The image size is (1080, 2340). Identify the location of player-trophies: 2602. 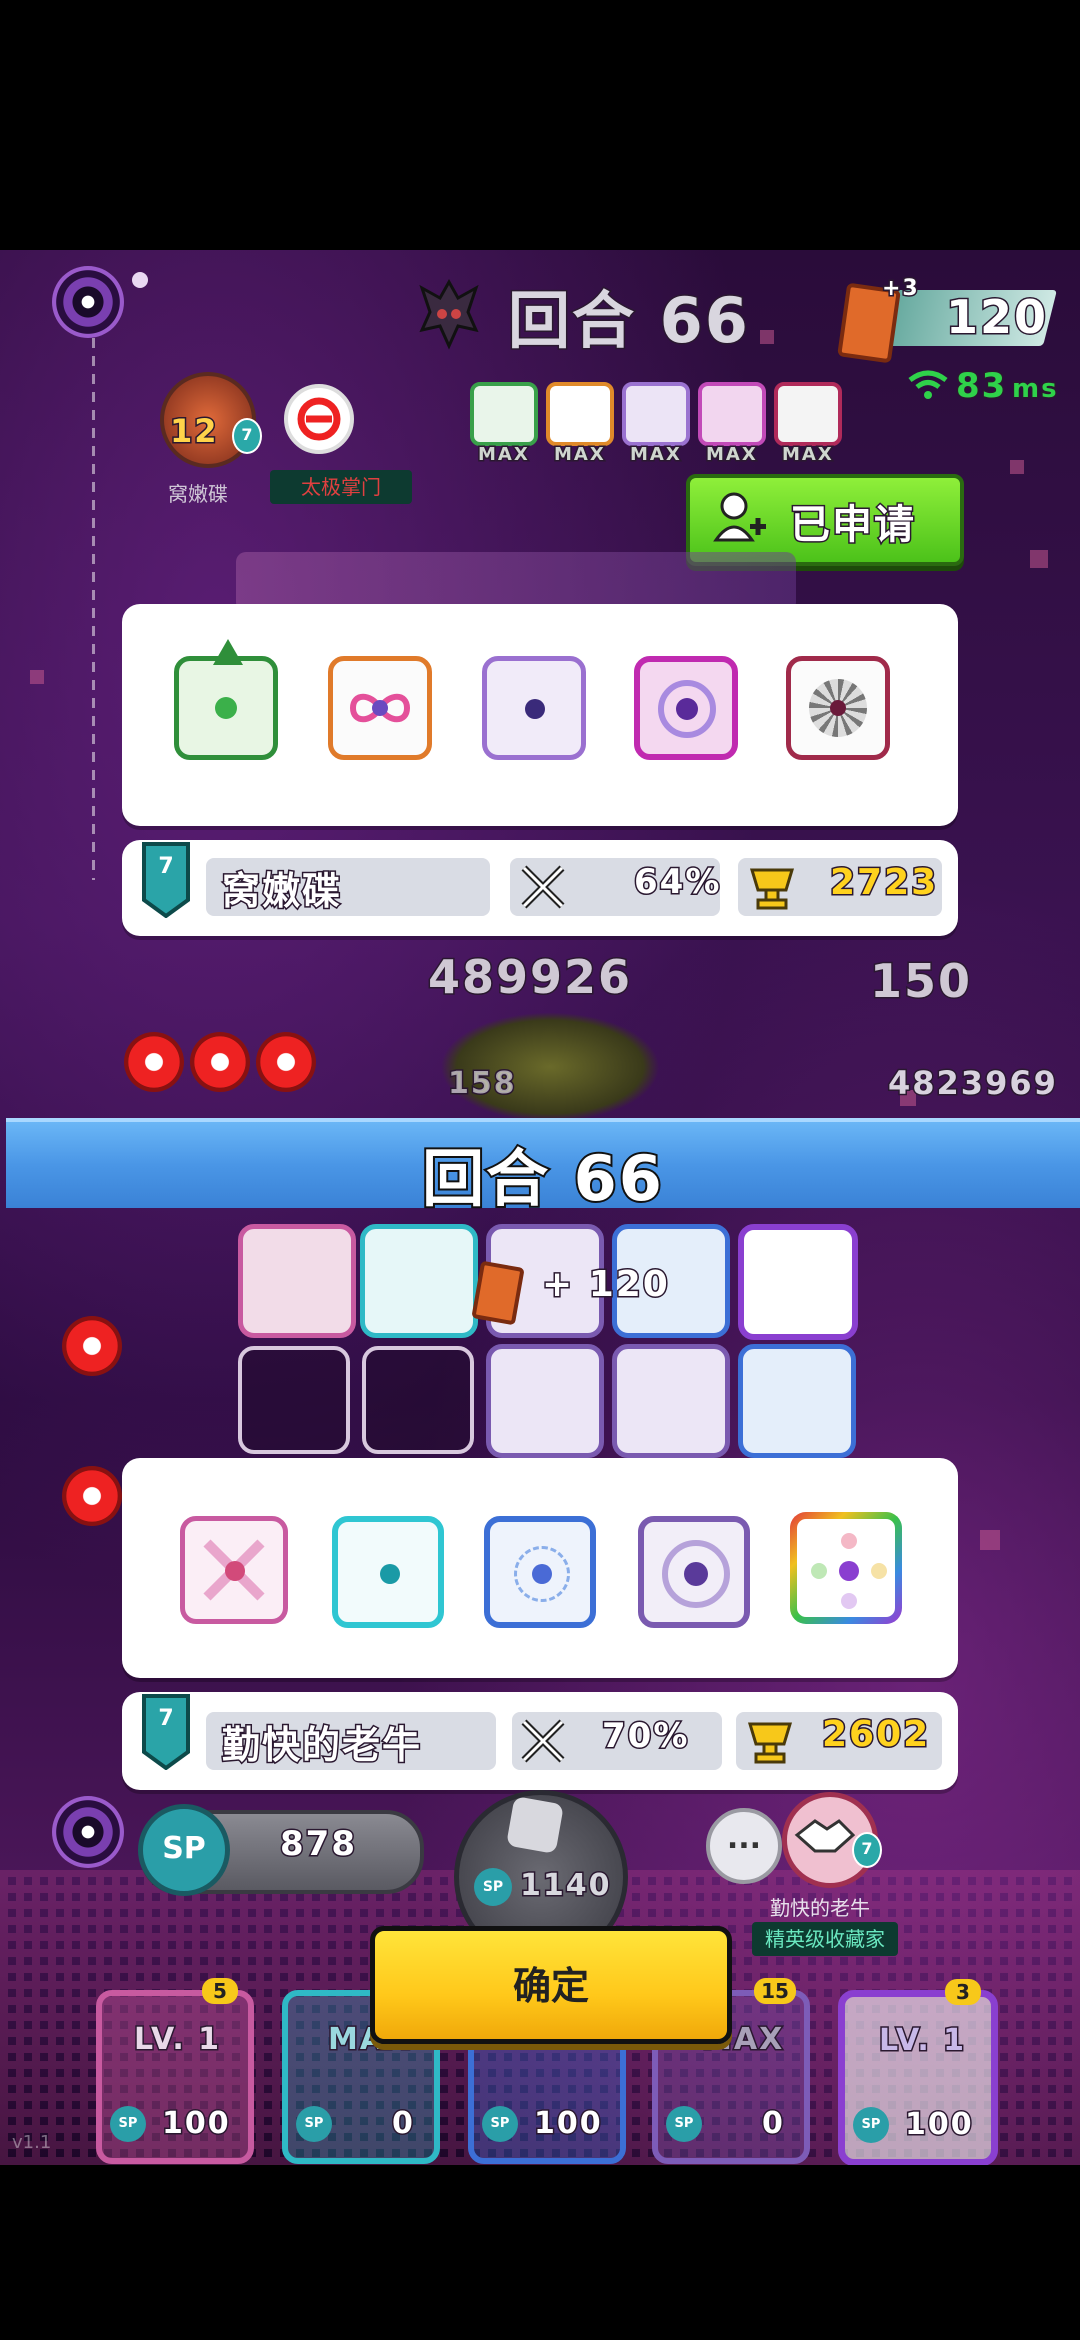
(875, 1735).